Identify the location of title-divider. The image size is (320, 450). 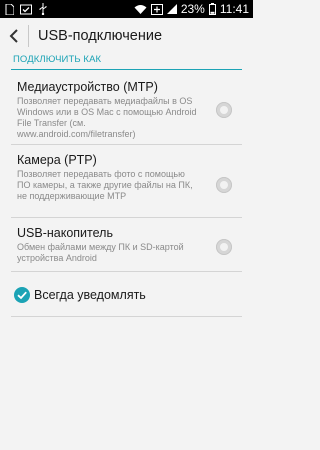
(28, 35).